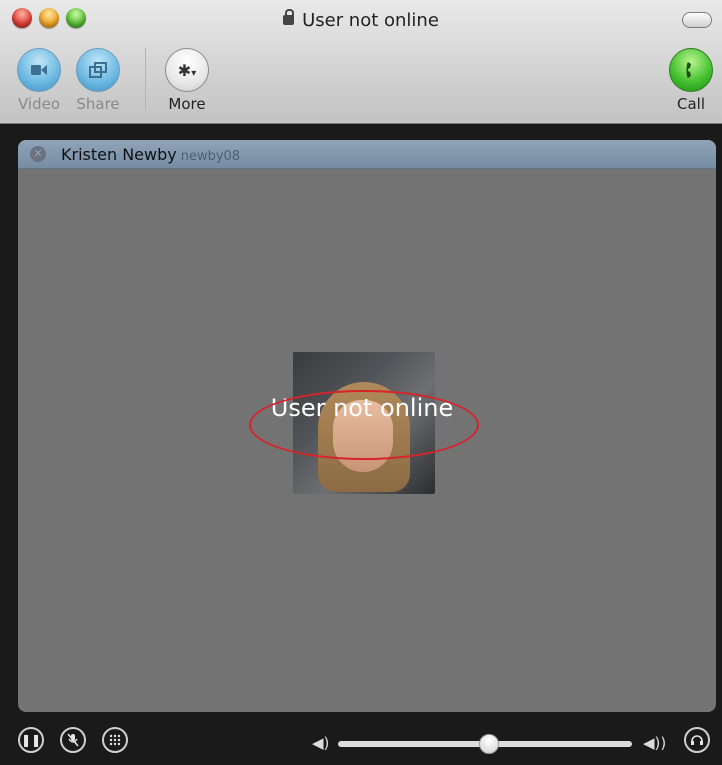  What do you see at coordinates (39, 70) in the screenshot?
I see `video-icon` at bounding box center [39, 70].